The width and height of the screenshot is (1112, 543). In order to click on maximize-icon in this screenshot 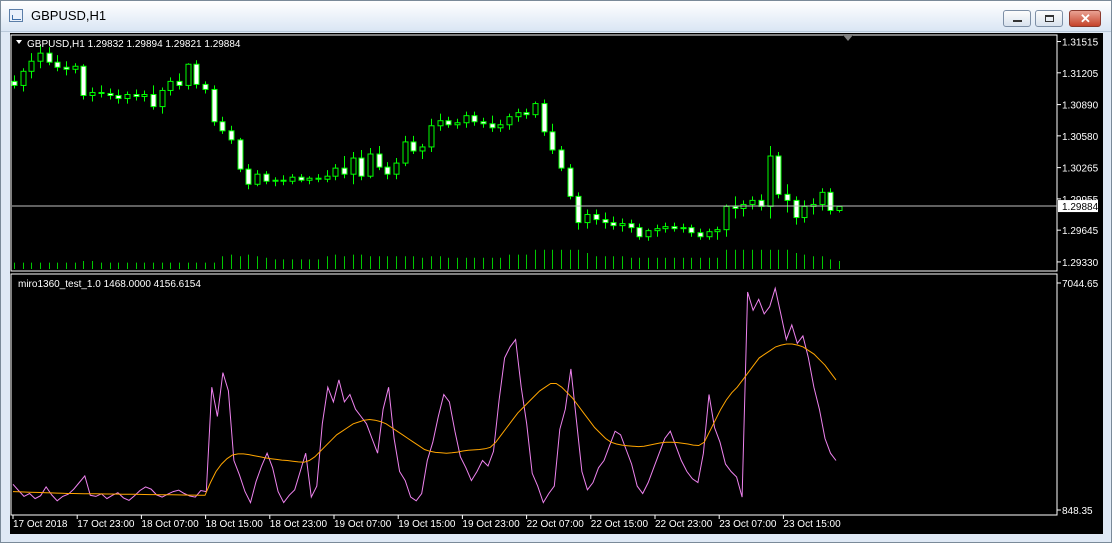, I will do `click(1049, 18)`.